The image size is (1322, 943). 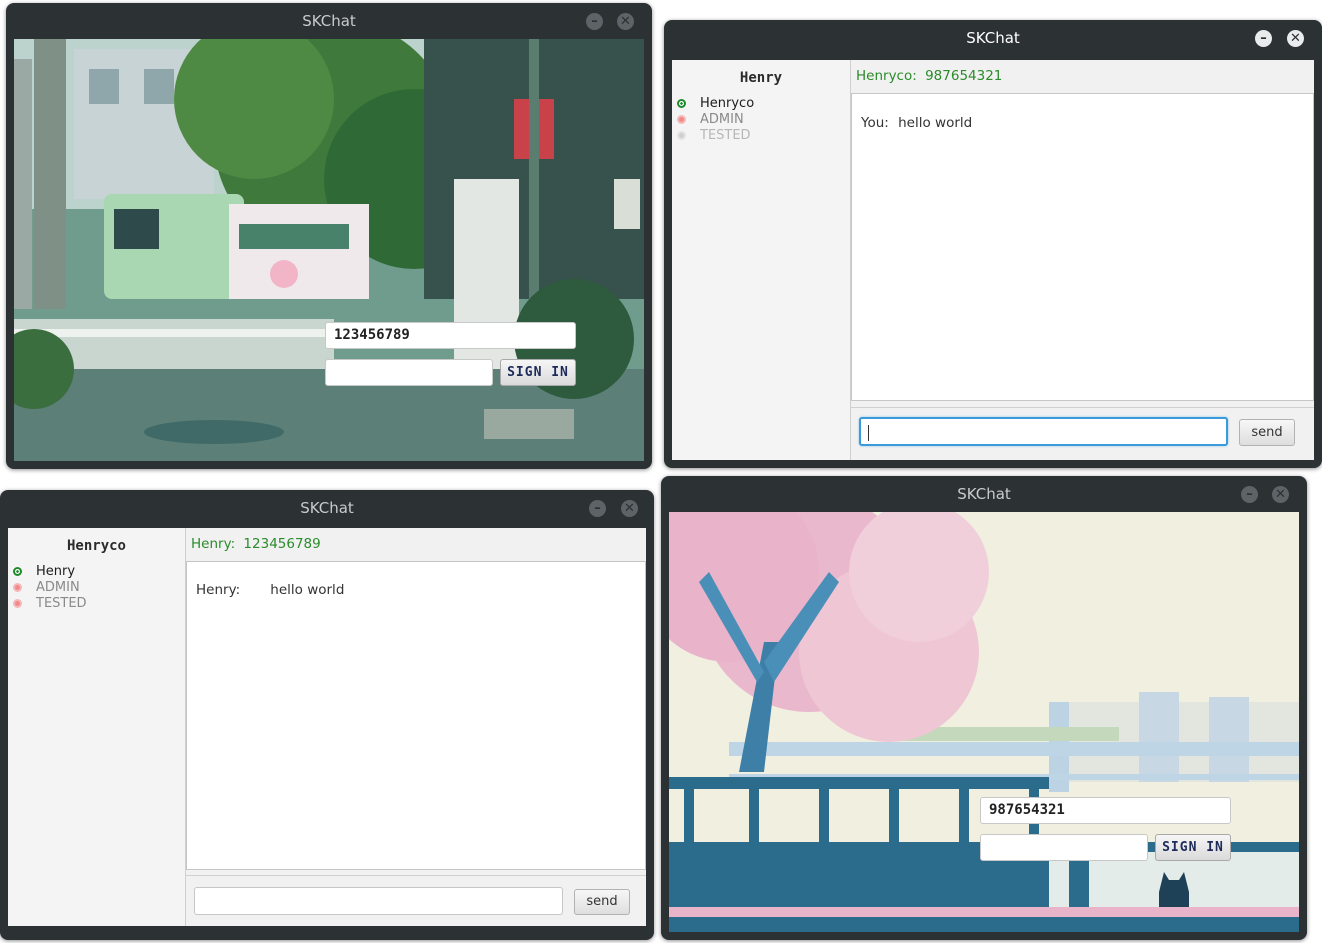 I want to click on chat-partner-id: 123456789, so click(x=282, y=544).